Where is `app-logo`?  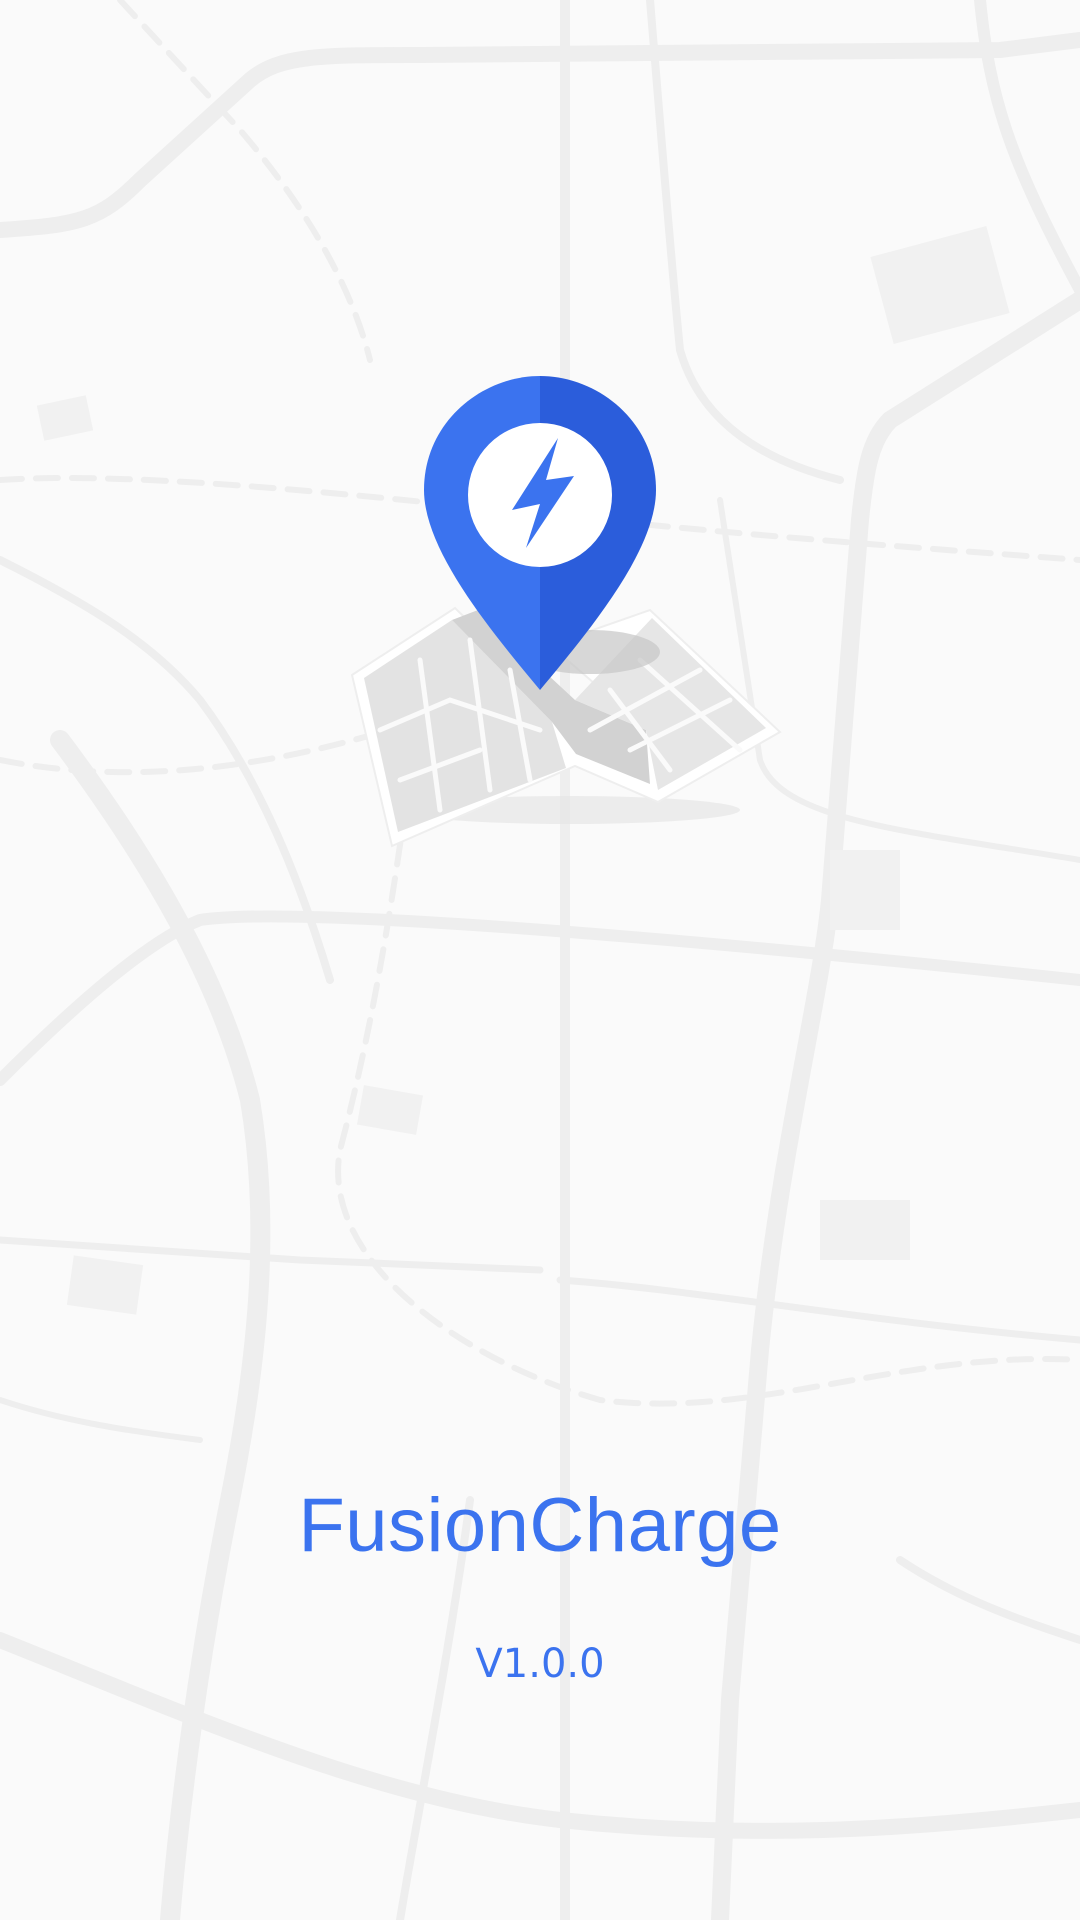 app-logo is located at coordinates (566, 612).